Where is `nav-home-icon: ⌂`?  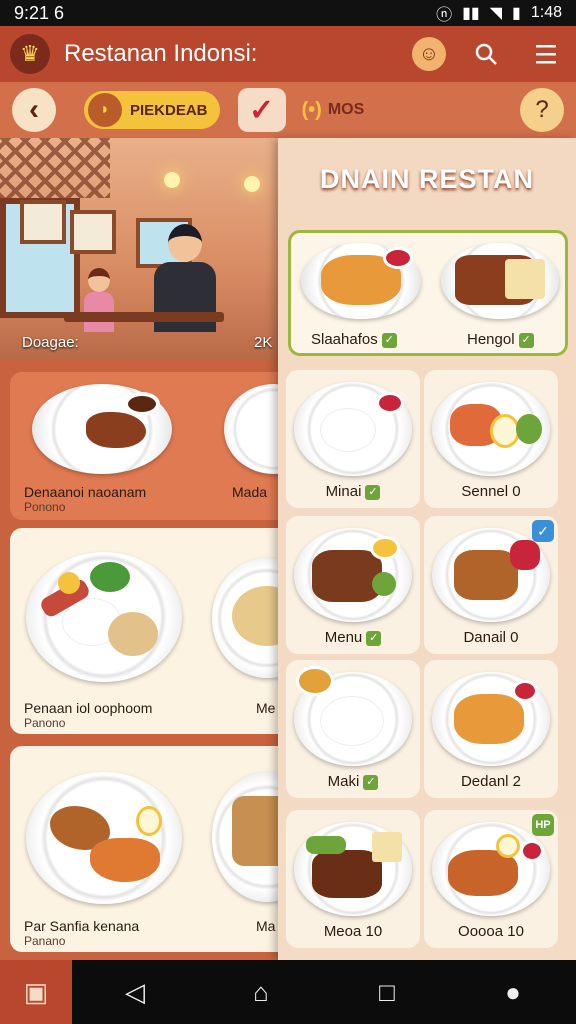 nav-home-icon: ⌂ is located at coordinates (261, 992).